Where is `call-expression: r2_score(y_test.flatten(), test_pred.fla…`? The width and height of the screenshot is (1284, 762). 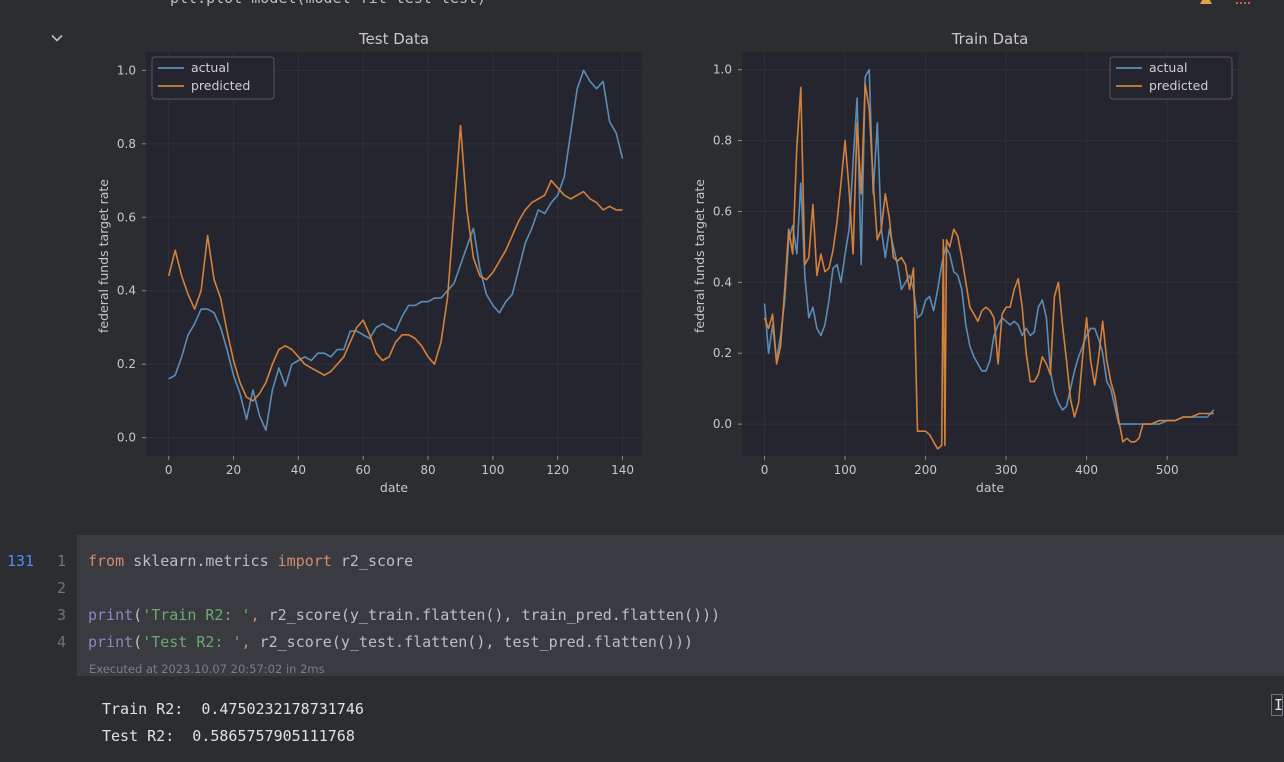 call-expression: r2_score(y_test.flatten(), test_pred.fla… is located at coordinates (472, 642).